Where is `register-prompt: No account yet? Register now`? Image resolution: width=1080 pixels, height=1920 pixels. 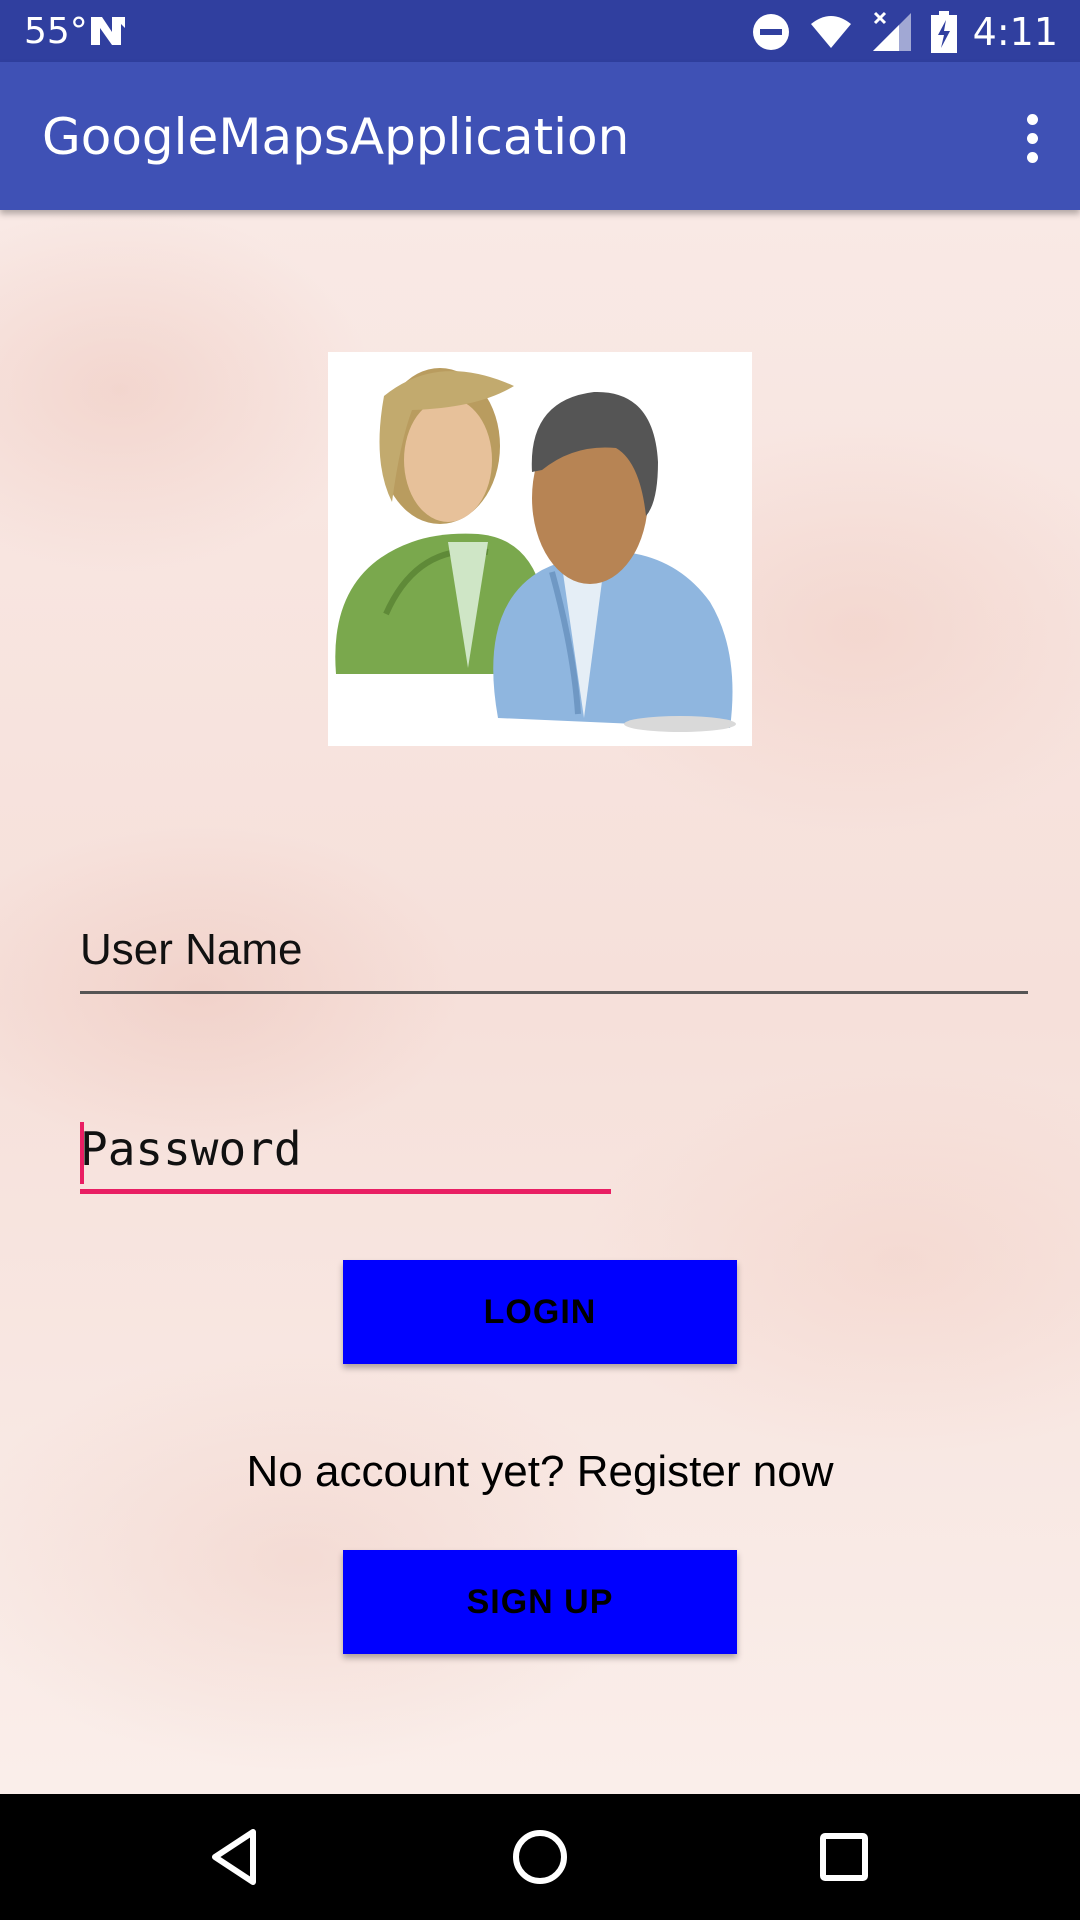
register-prompt: No account yet? Register now is located at coordinates (540, 1471).